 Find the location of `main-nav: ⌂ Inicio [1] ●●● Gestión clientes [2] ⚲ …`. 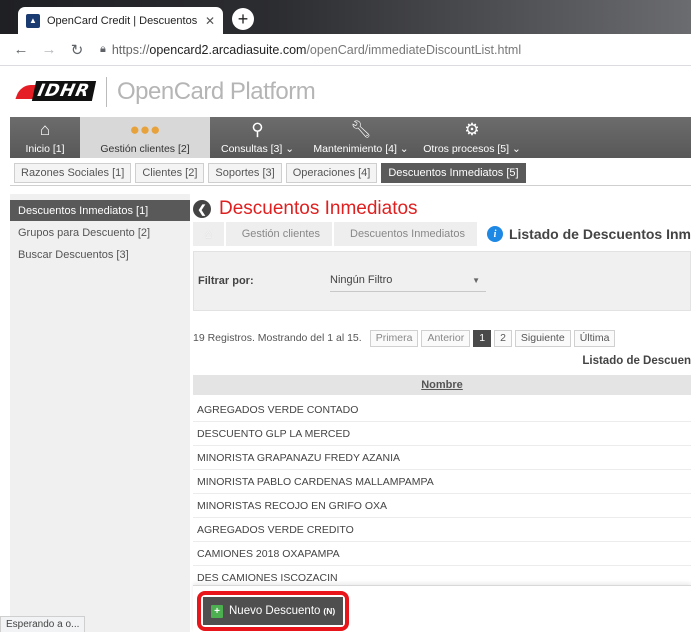

main-nav: ⌂ Inicio [1] ●●● Gestión clientes [2] ⚲ … is located at coordinates (350, 137).